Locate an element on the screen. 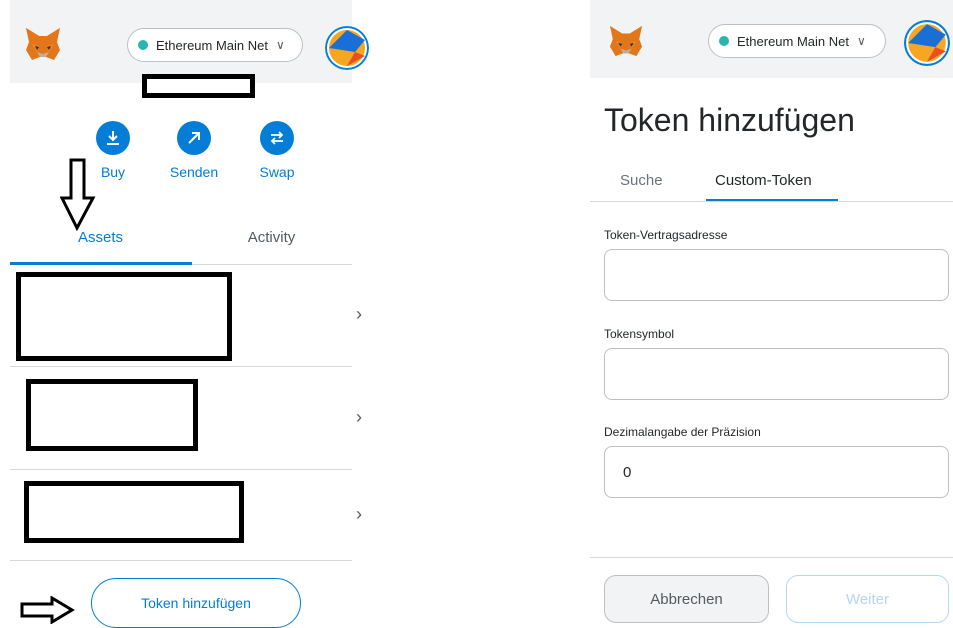 Image resolution: width=953 pixels, height=628 pixels. page-title: Token hinzufügen is located at coordinates (729, 120).